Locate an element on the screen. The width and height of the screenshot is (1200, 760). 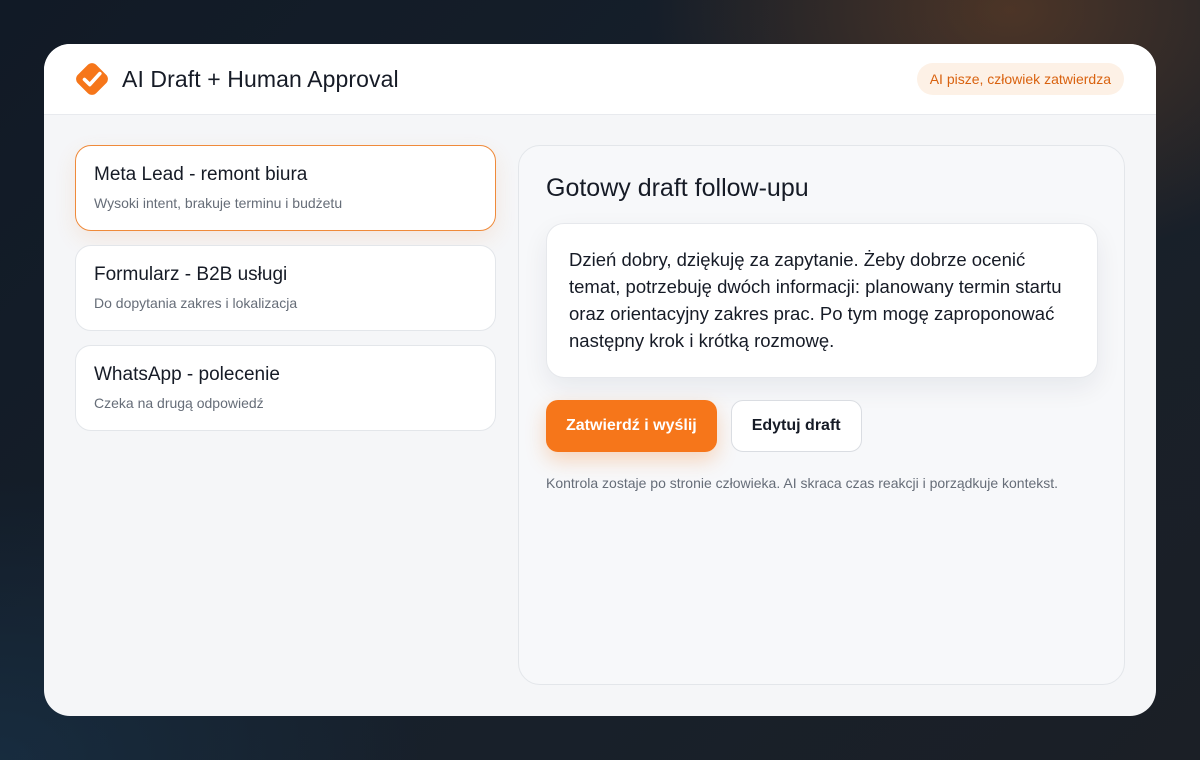
lead-subtitle: Wysoki intent, brakuje terminu i budżetu is located at coordinates (218, 203).